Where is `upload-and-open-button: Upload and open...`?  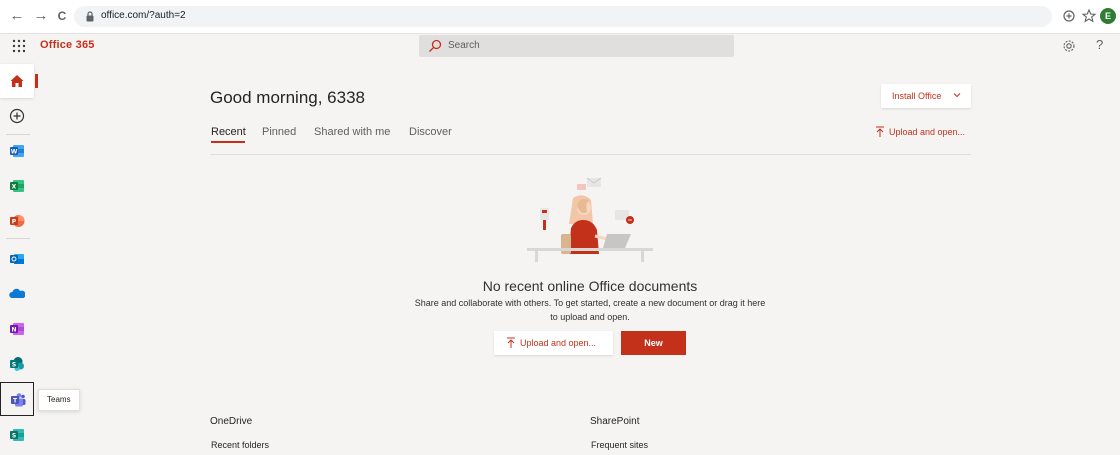
upload-and-open-button: Upload and open... is located at coordinates (553, 343).